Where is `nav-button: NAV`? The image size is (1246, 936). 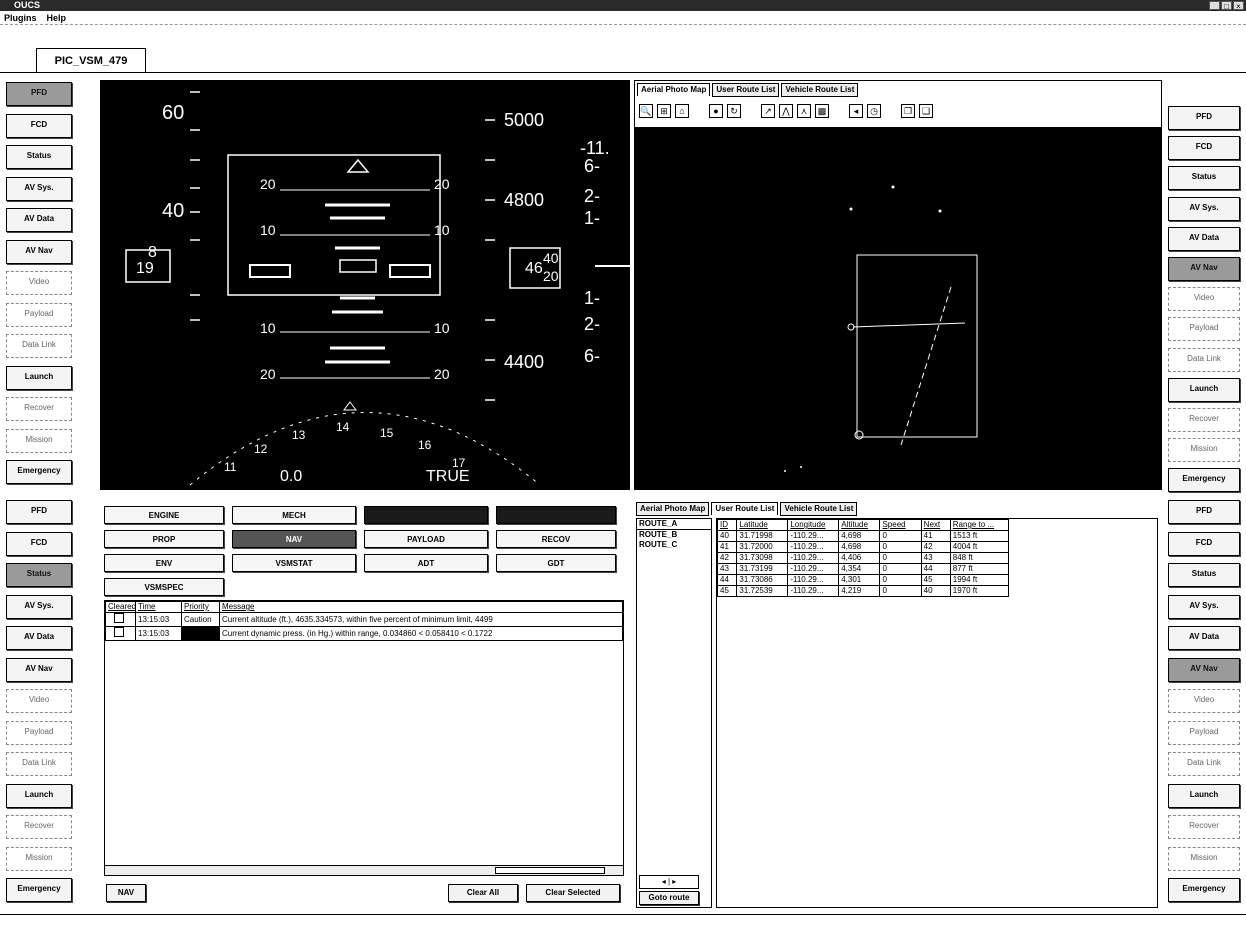
nav-button: NAV is located at coordinates (126, 893).